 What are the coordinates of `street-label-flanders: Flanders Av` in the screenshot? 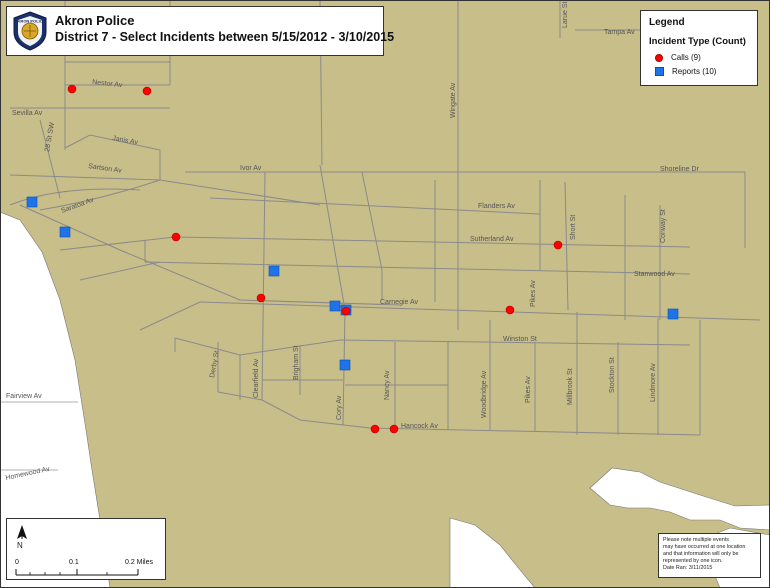 It's located at (496, 206).